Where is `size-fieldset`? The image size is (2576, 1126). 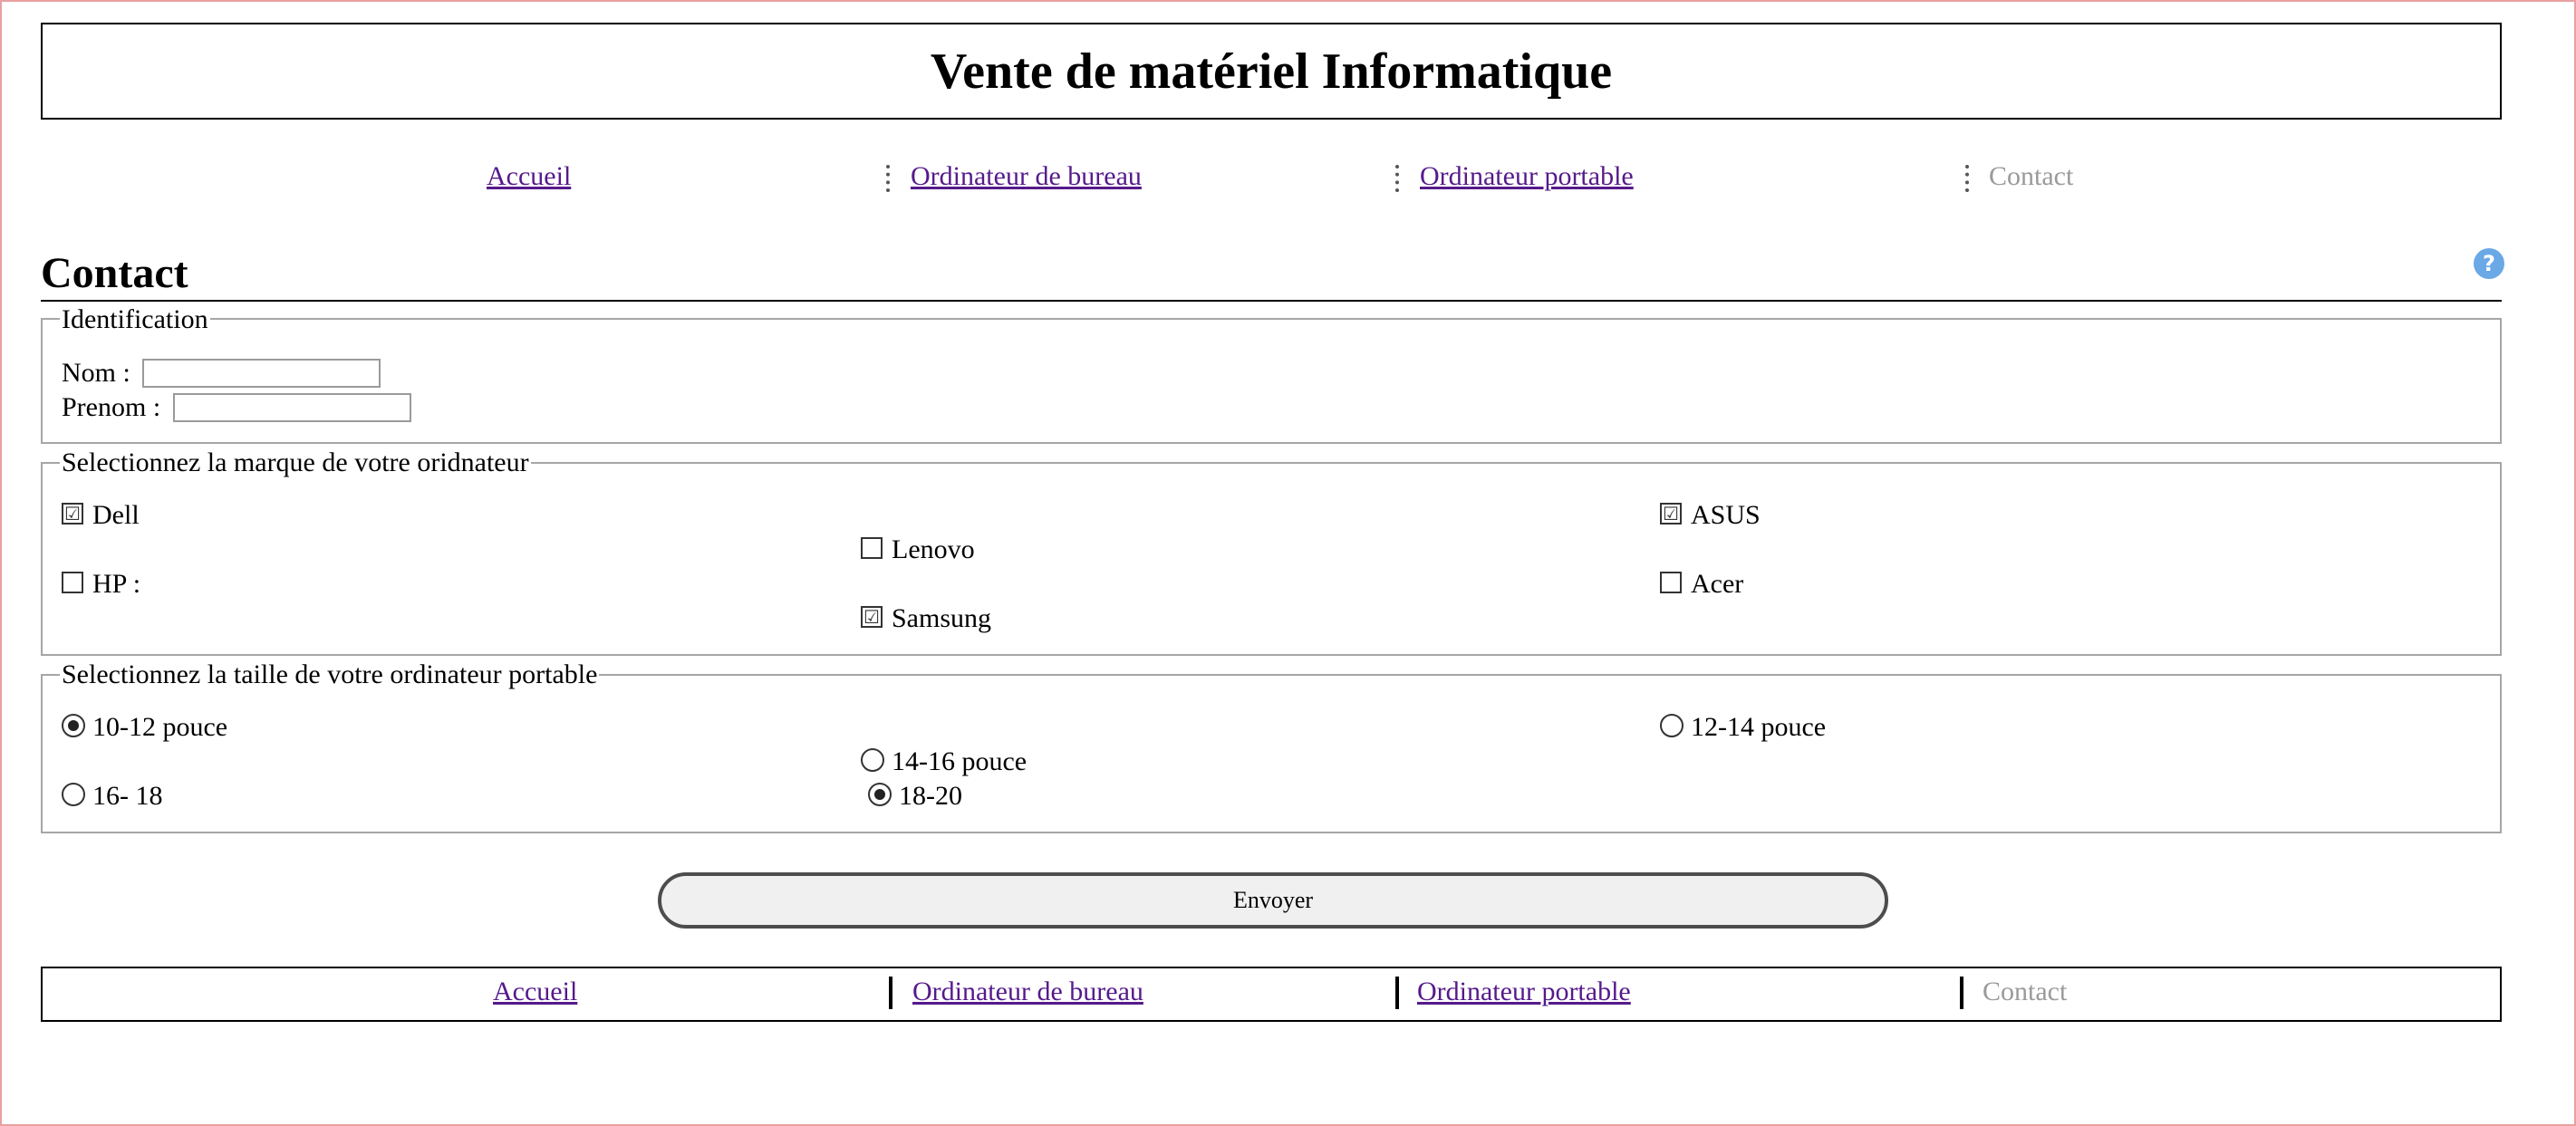
size-fieldset is located at coordinates (1271, 753).